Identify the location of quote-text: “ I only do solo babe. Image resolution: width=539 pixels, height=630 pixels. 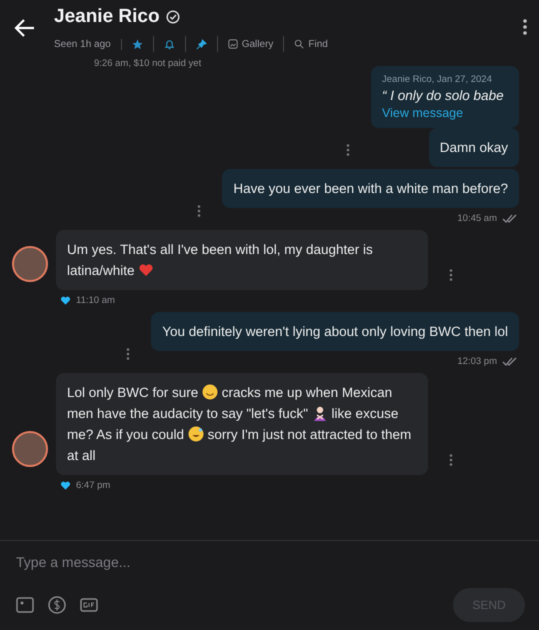
(443, 95).